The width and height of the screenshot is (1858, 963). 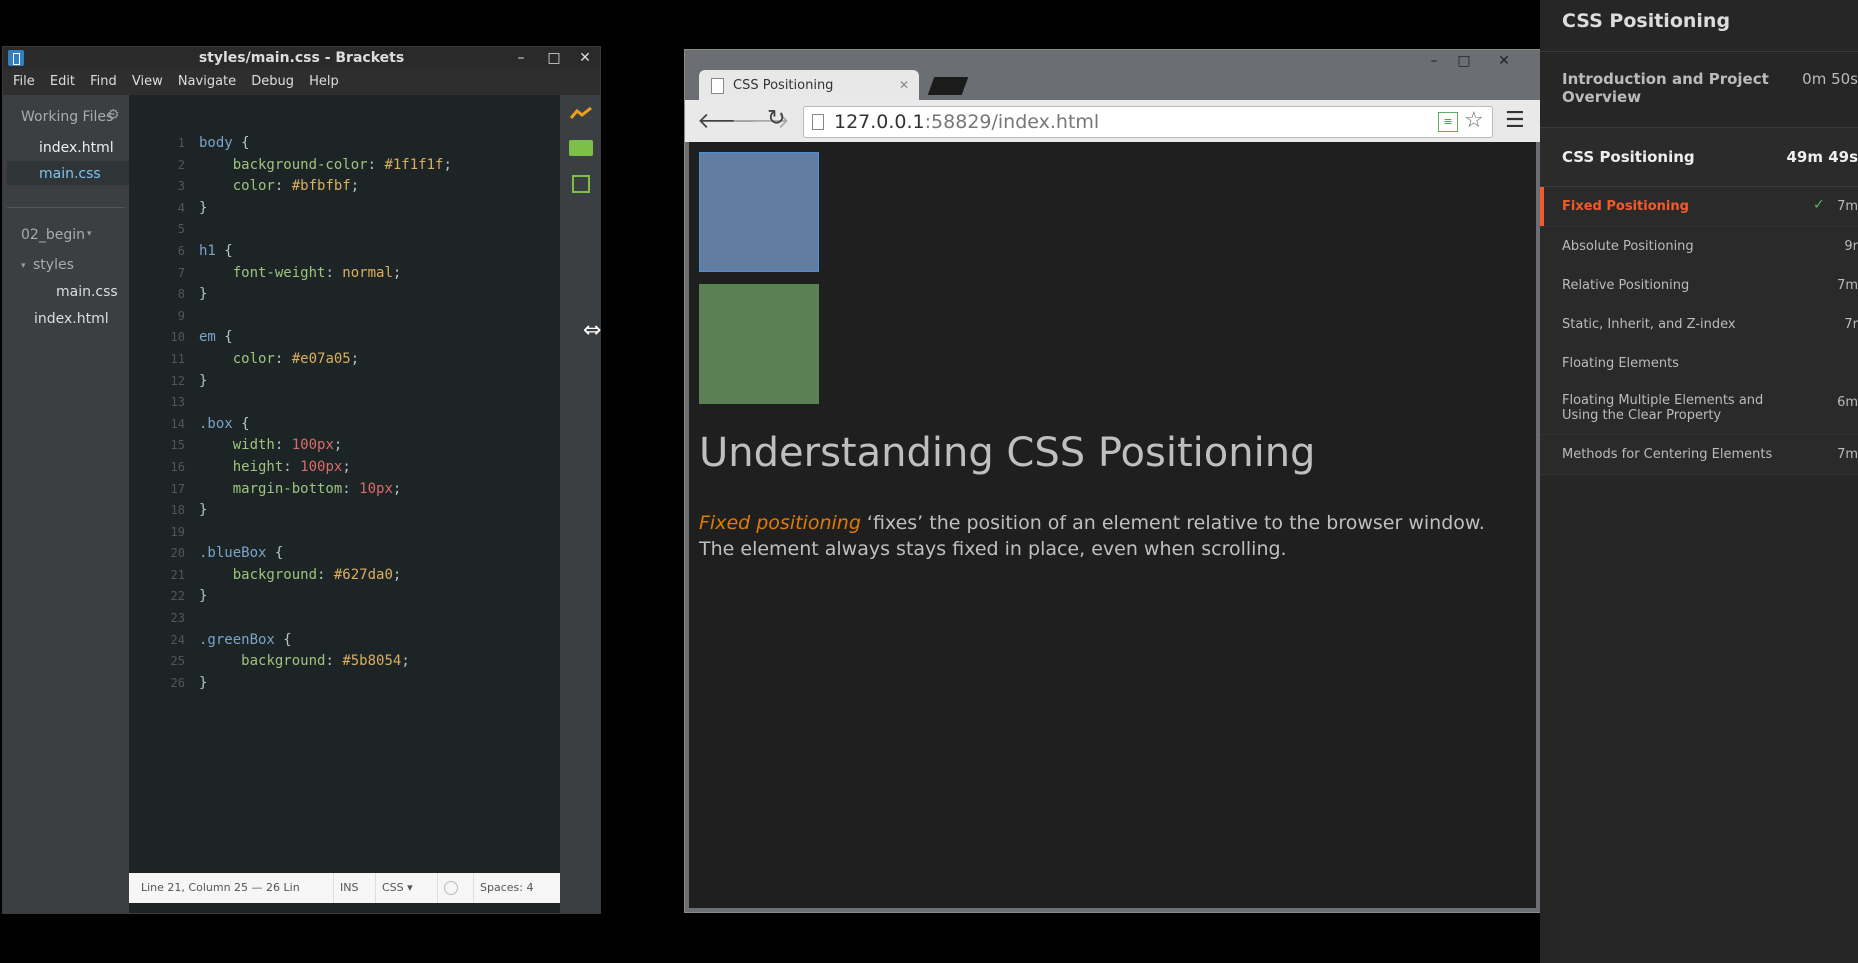 I want to click on clip-fixed-positioning: Fixed Positioning ✓ 7m, so click(x=1699, y=207).